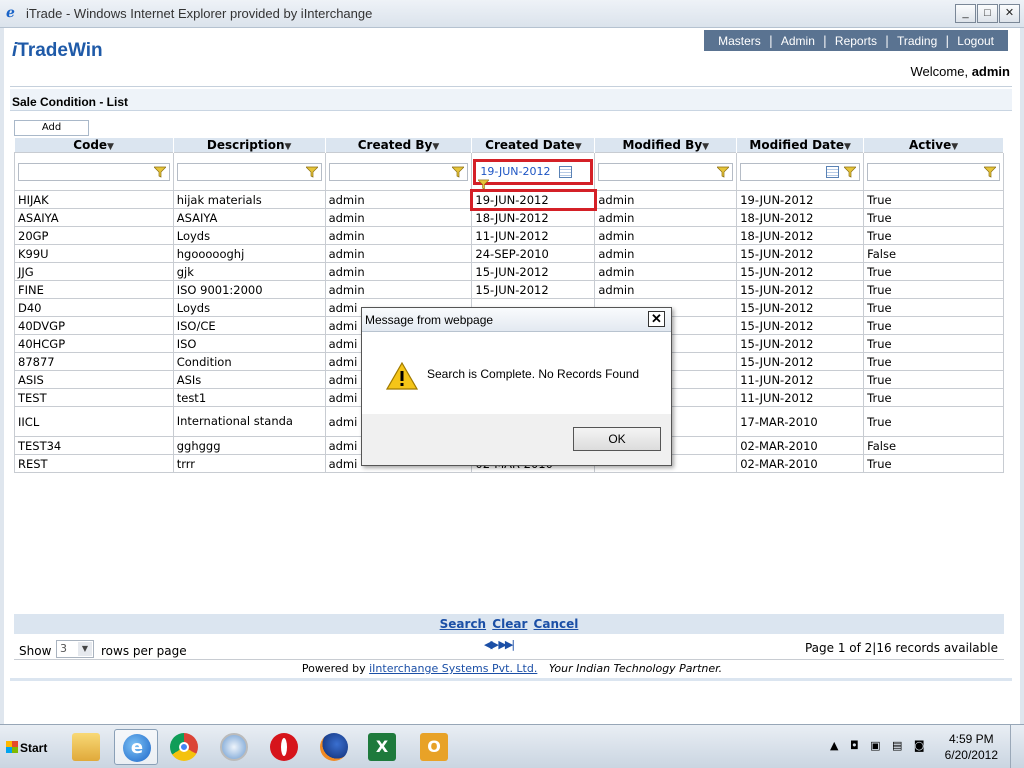 The height and width of the screenshot is (768, 1024). Describe the element at coordinates (617, 439) in the screenshot. I see `ok-button: OK` at that location.